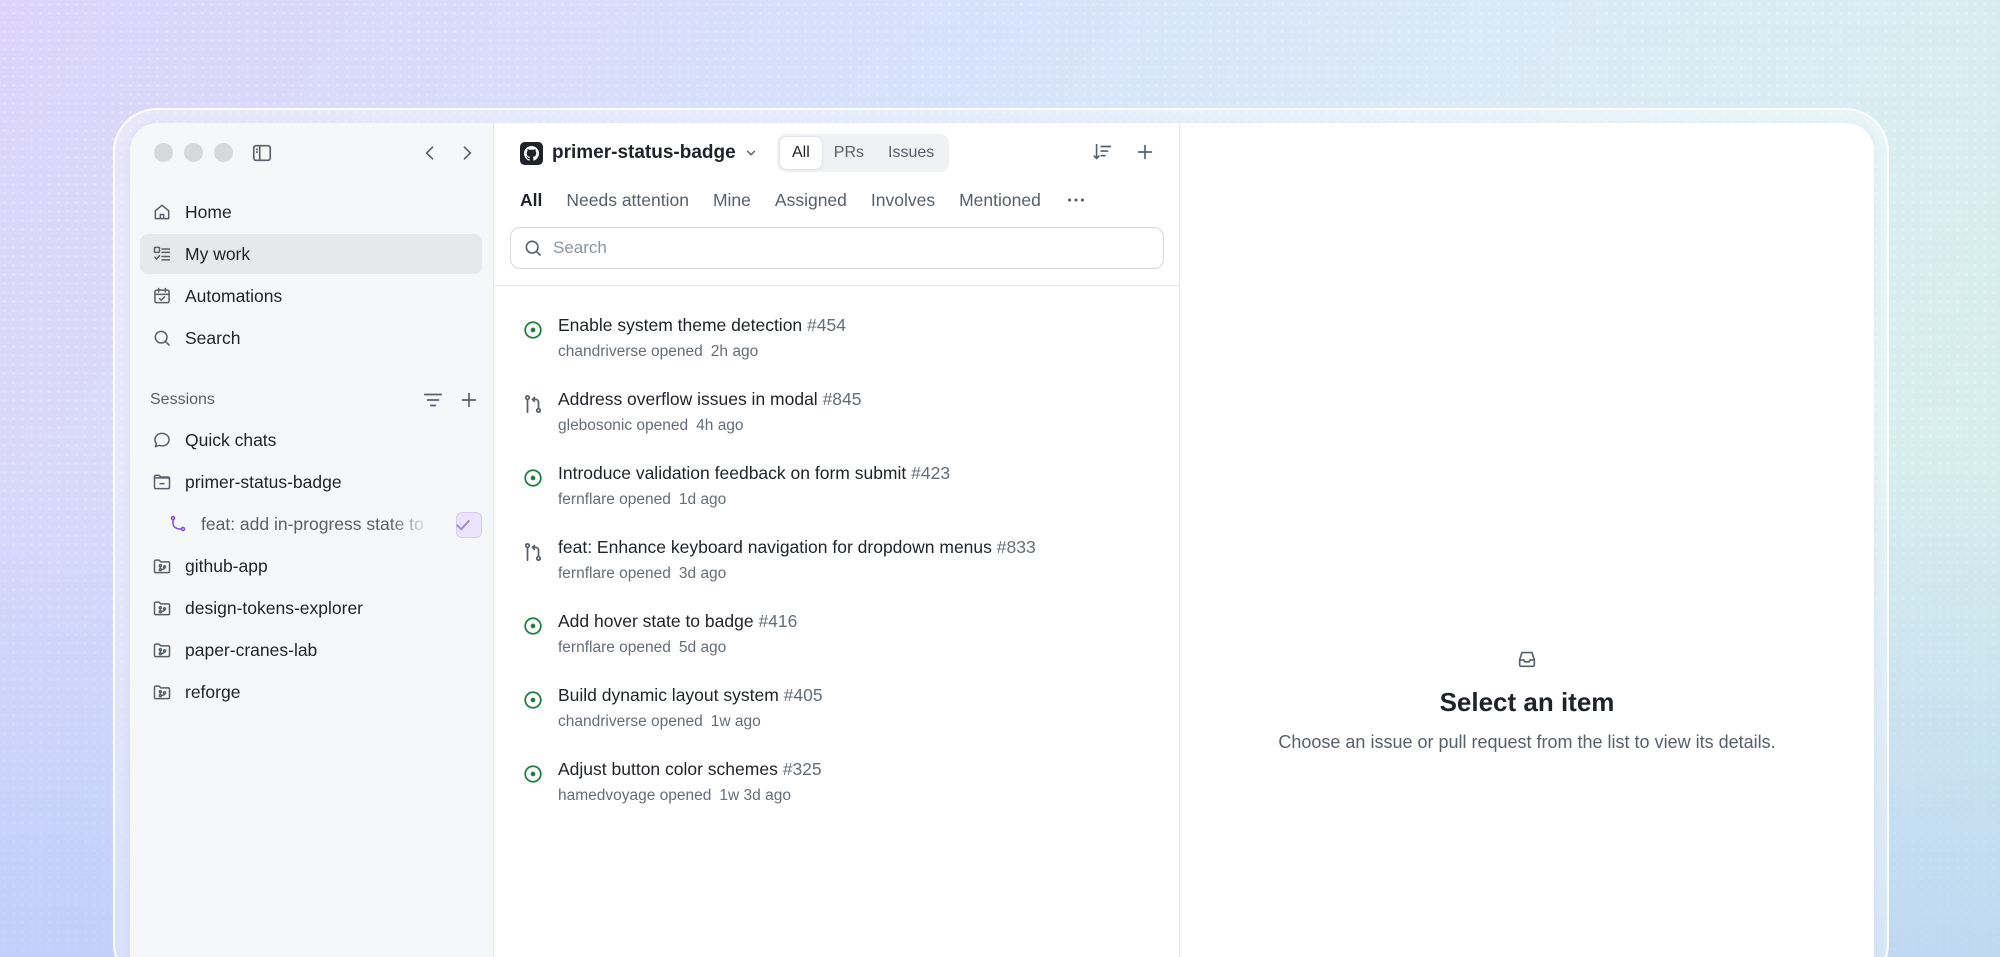 The height and width of the screenshot is (957, 2000). Describe the element at coordinates (251, 649) in the screenshot. I see `session-label: paper-cranes-lab` at that location.